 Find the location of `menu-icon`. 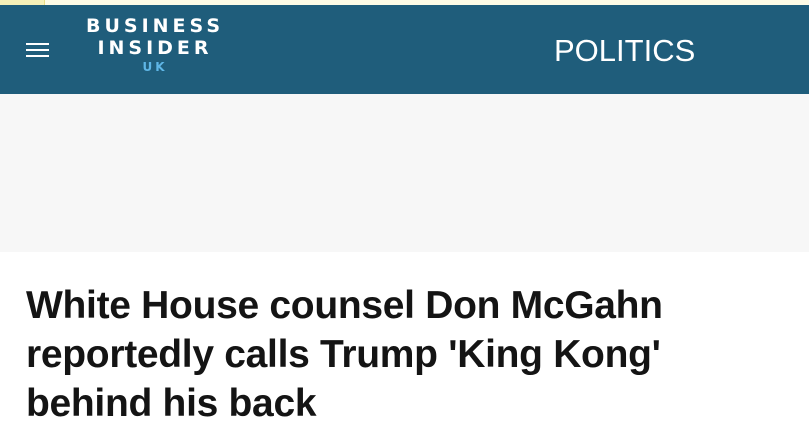

menu-icon is located at coordinates (38, 50).